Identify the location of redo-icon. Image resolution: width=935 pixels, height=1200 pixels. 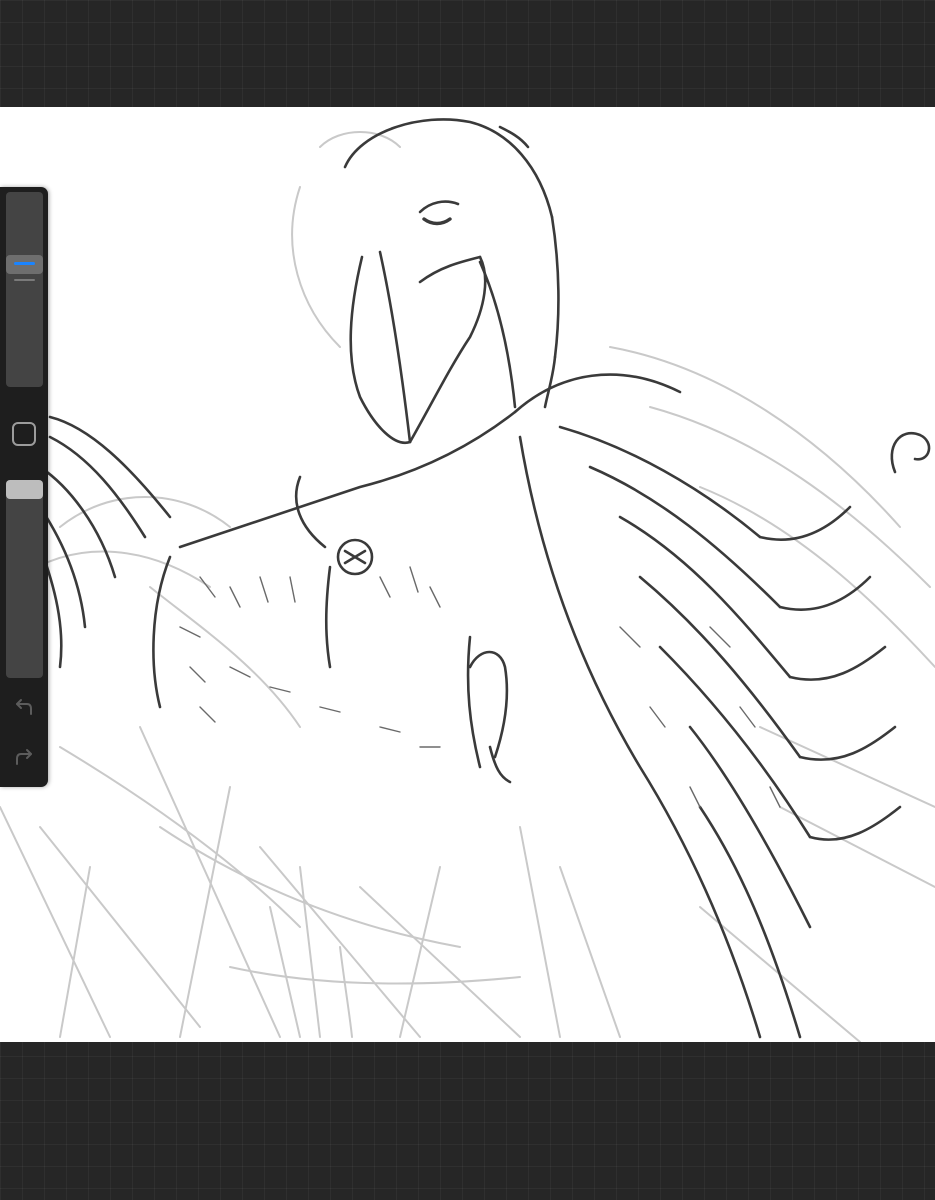
(24, 757).